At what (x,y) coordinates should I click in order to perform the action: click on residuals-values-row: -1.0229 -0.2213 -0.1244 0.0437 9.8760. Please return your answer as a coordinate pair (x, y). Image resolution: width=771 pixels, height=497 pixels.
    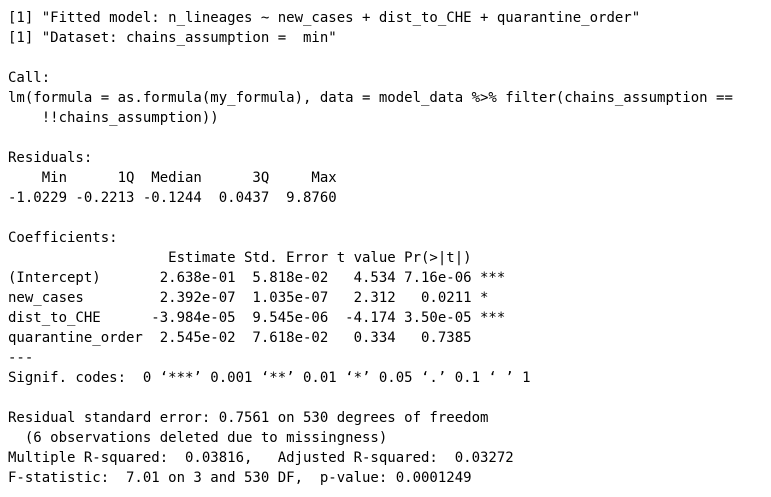
    Looking at the image, I should click on (177, 198).